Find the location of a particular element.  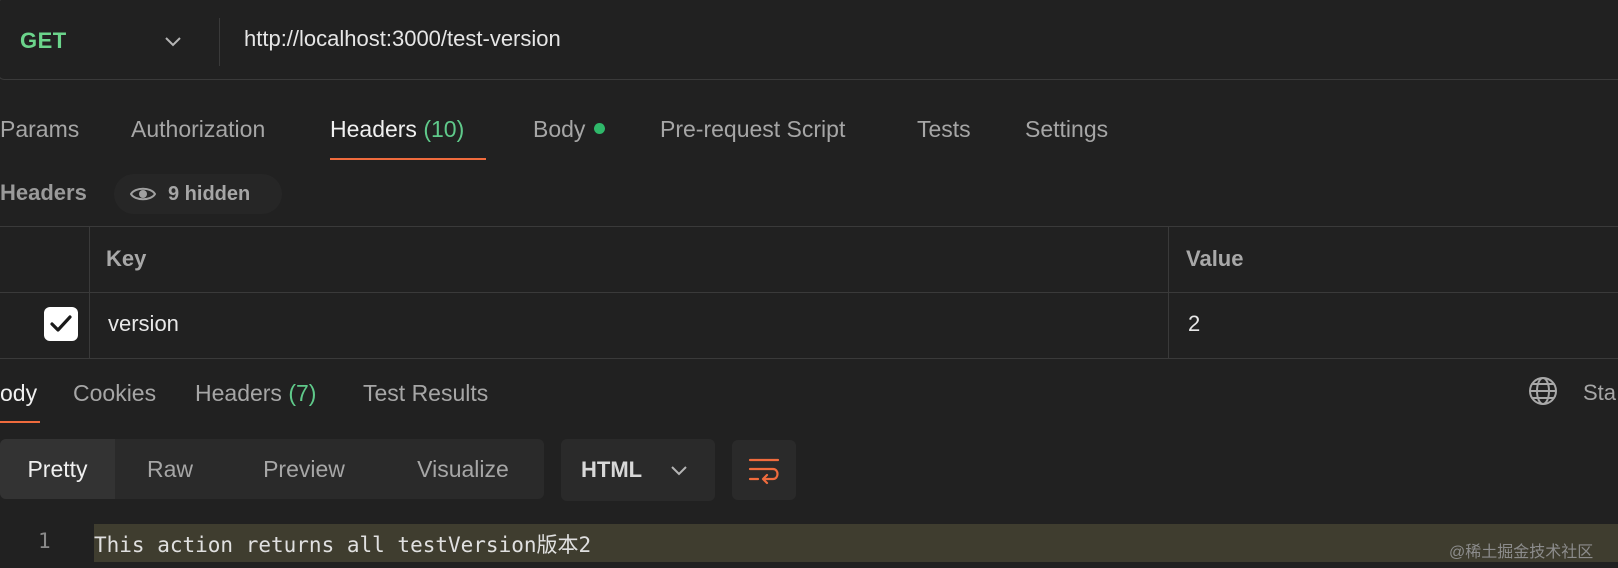

tab-authorization: Authorization is located at coordinates (198, 129).